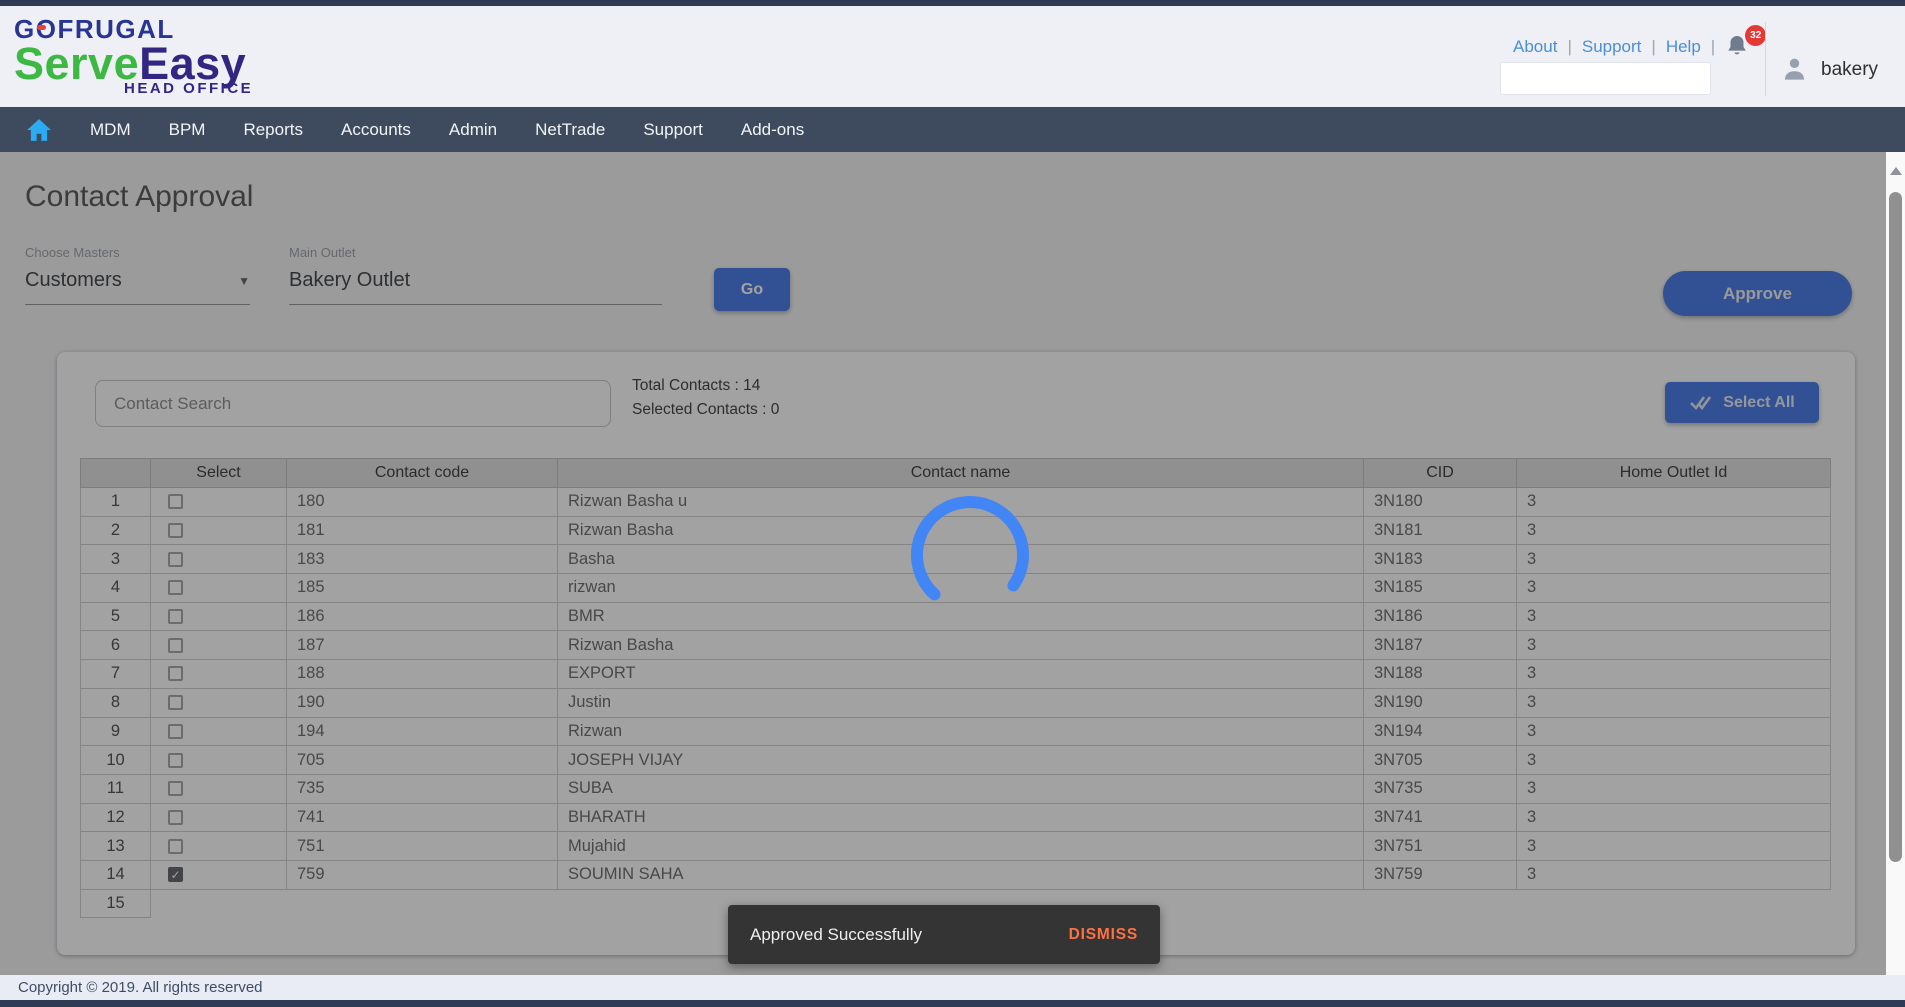 The height and width of the screenshot is (1007, 1905). What do you see at coordinates (970, 555) in the screenshot?
I see `loading-spinner` at bounding box center [970, 555].